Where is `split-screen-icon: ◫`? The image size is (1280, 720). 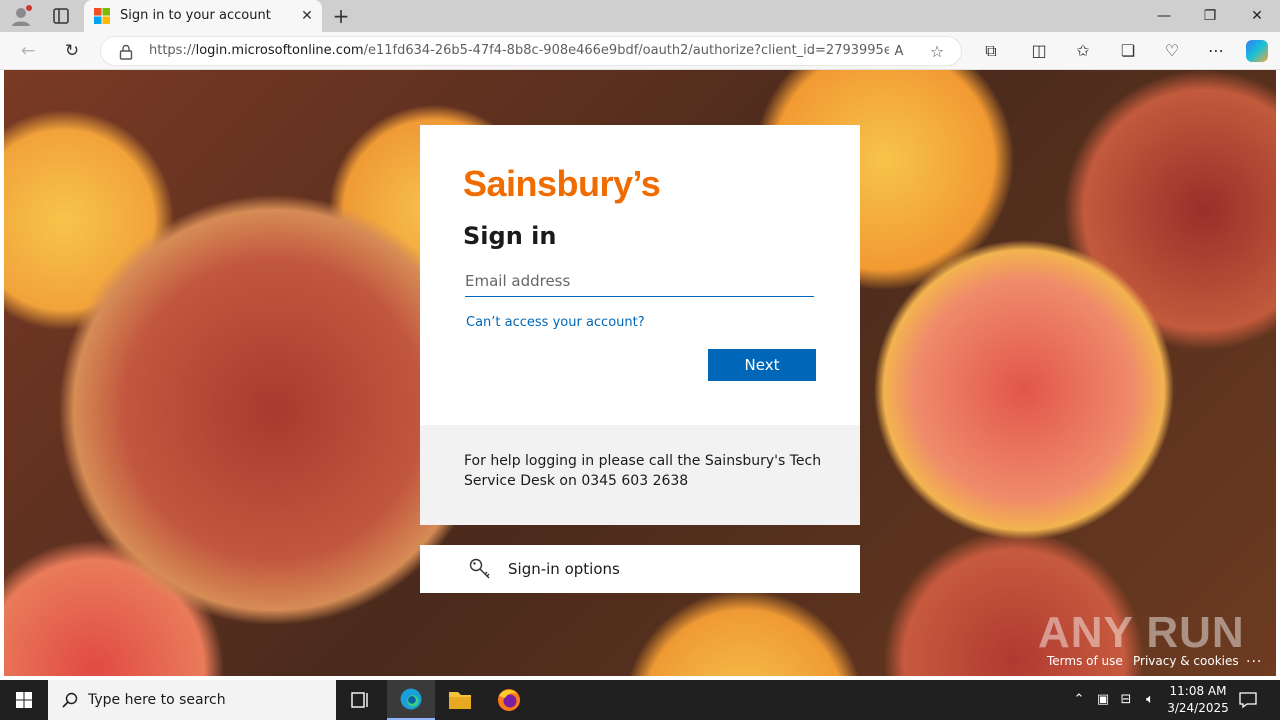 split-screen-icon: ◫ is located at coordinates (1039, 51).